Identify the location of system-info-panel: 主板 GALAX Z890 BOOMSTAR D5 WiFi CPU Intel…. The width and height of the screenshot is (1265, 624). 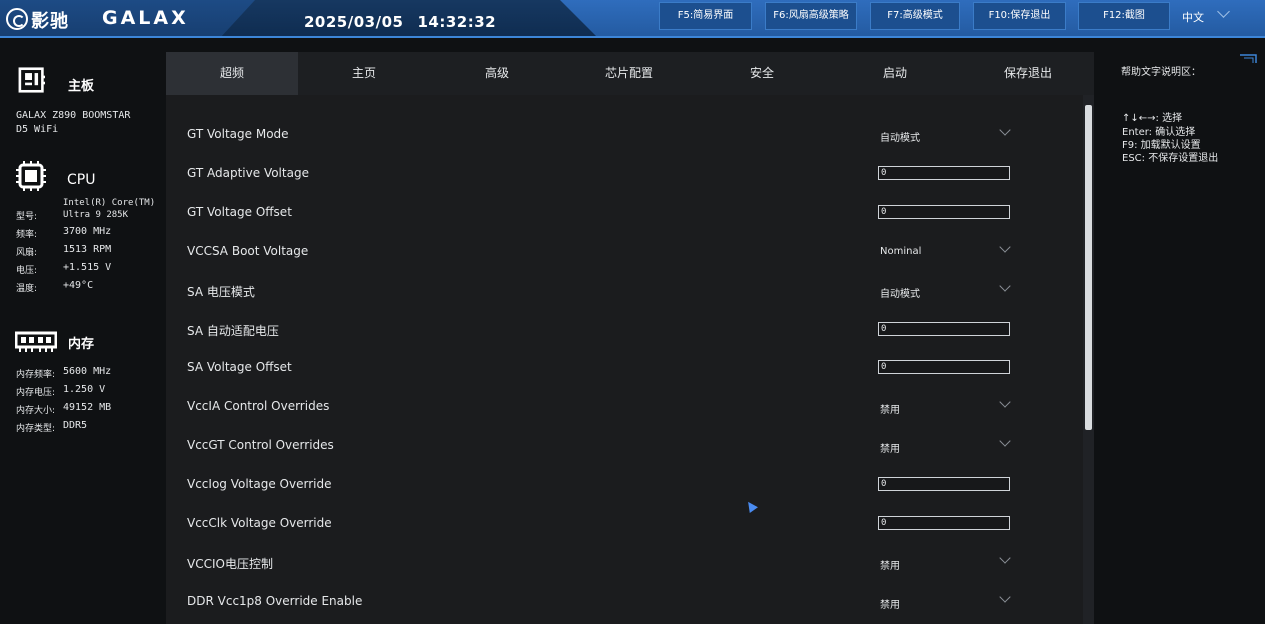
(82, 337).